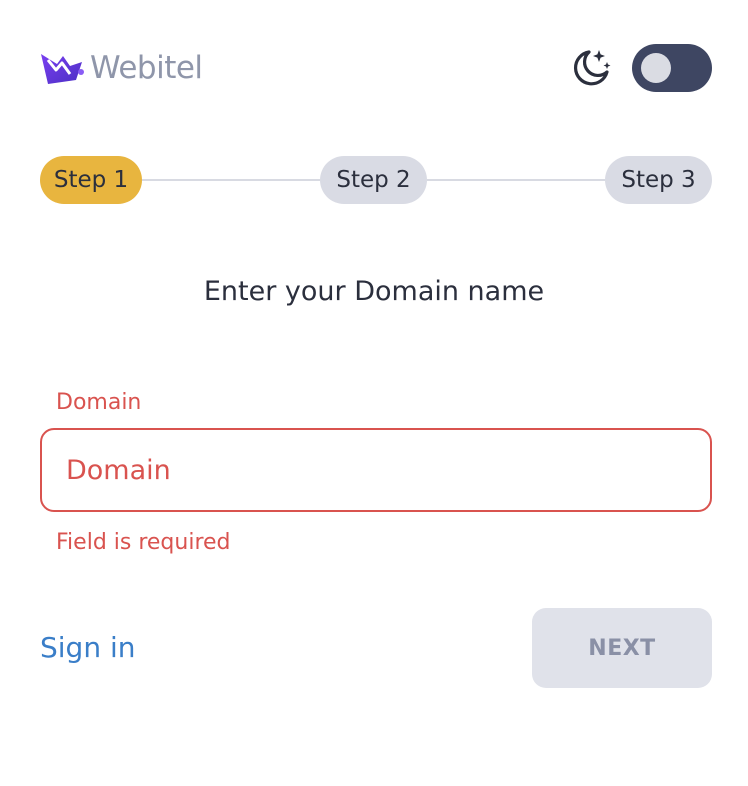 This screenshot has width=748, height=786. I want to click on moon-stars-icon, so click(591, 68).